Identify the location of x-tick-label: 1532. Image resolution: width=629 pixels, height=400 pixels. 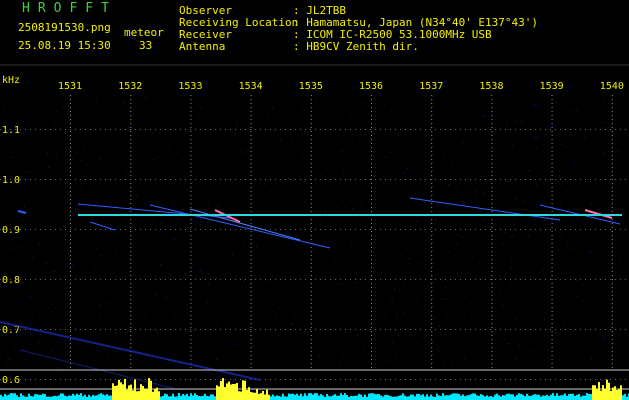
(130, 86).